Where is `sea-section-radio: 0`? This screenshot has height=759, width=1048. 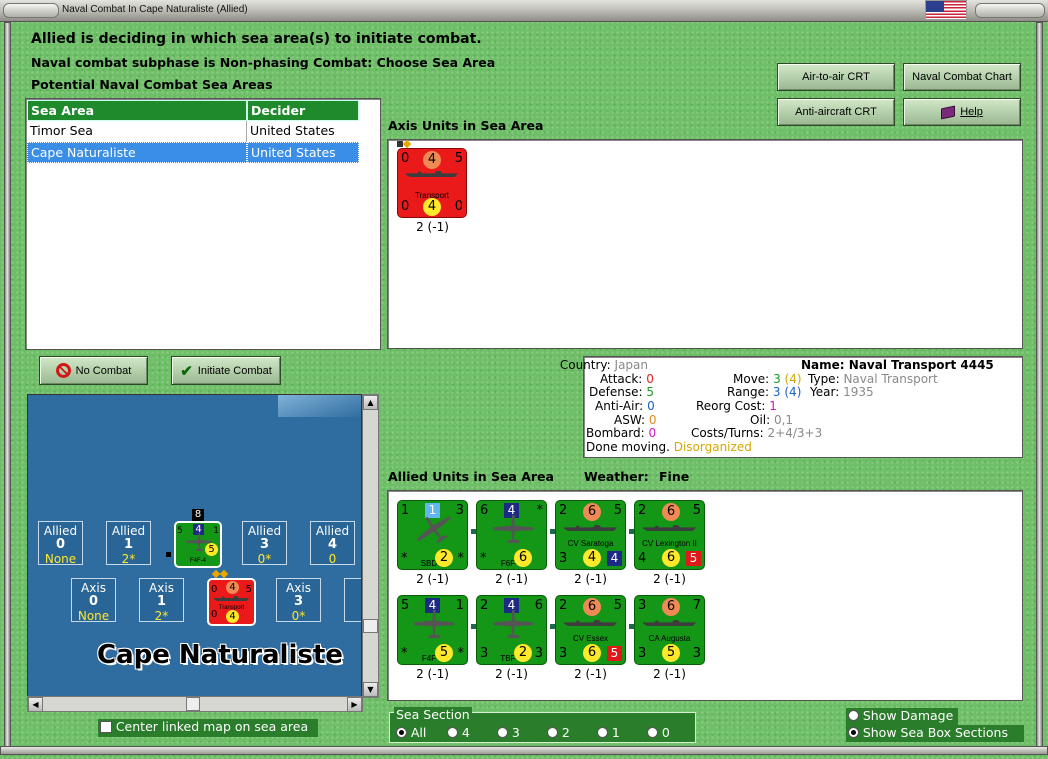 sea-section-radio: 0 is located at coordinates (658, 732).